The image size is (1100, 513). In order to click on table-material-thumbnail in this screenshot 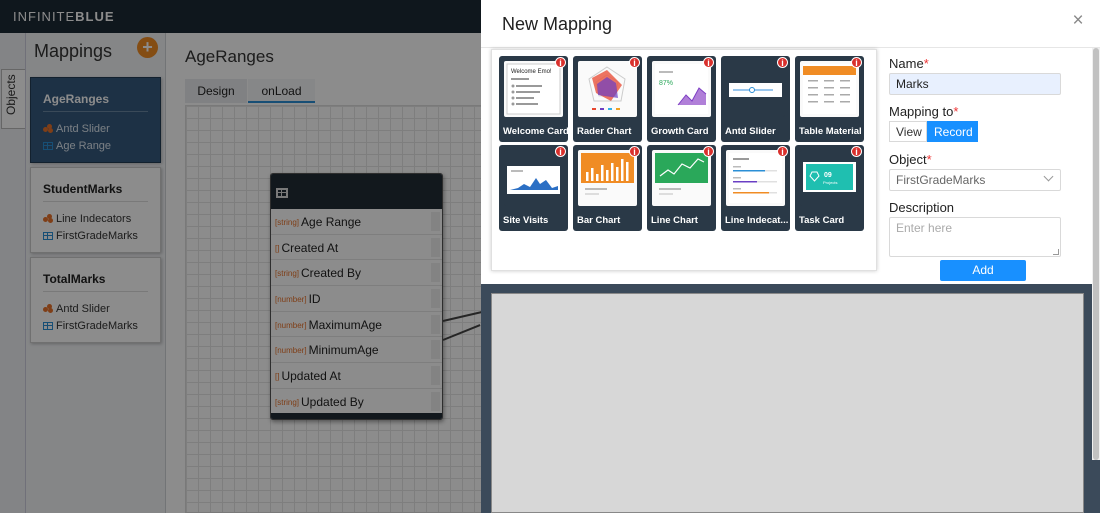, I will do `click(829, 89)`.